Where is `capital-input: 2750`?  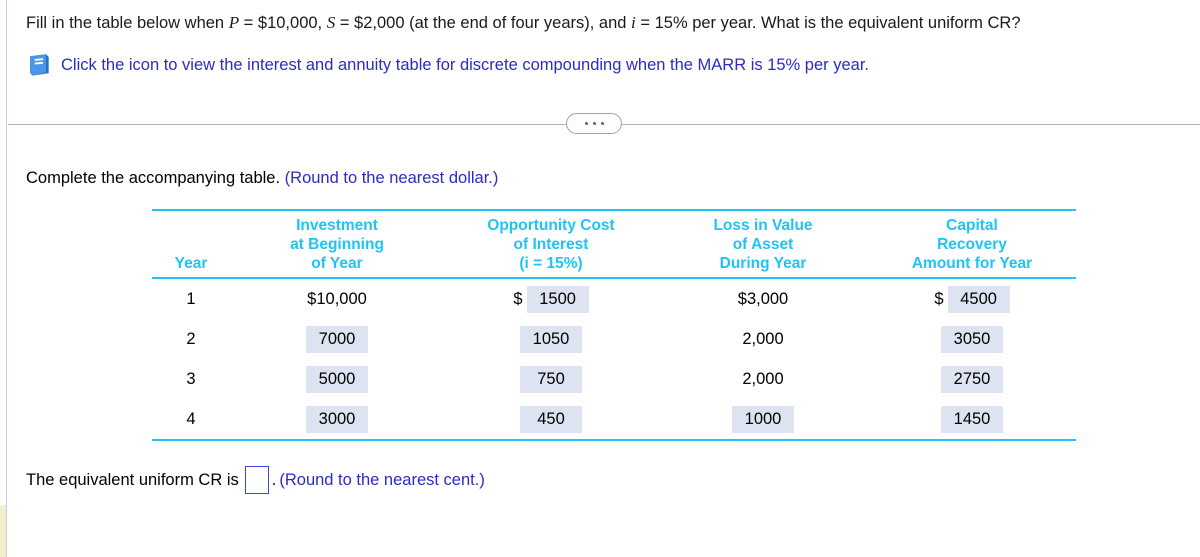 capital-input: 2750 is located at coordinates (972, 379).